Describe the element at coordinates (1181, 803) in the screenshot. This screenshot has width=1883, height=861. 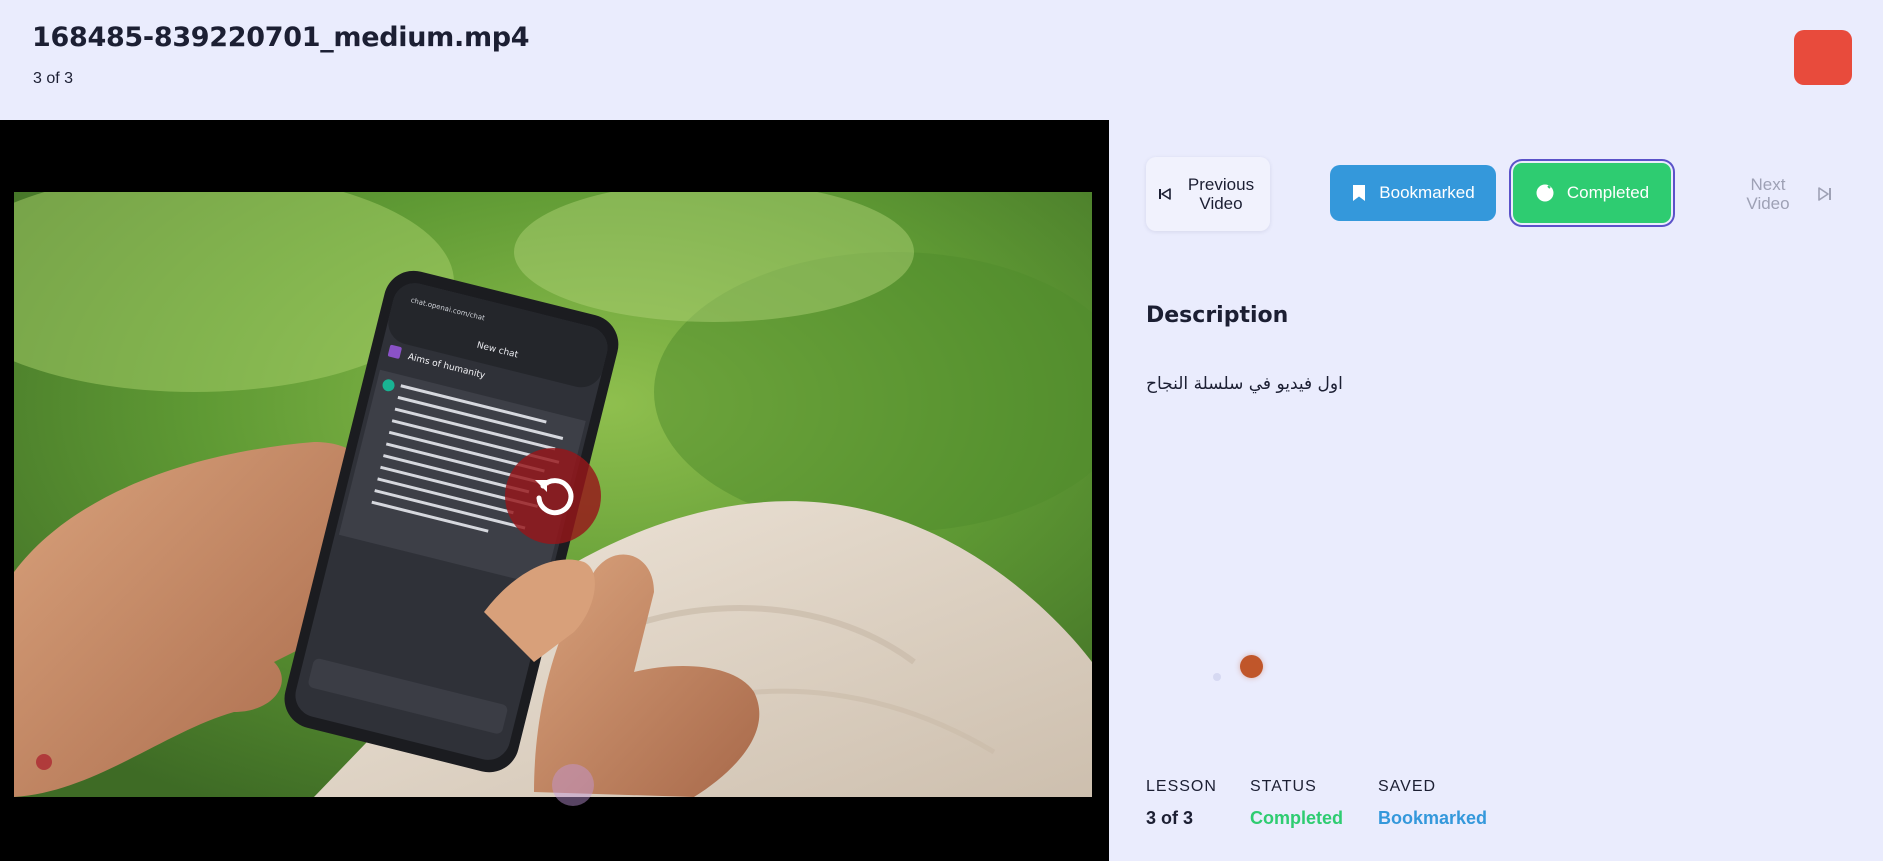
I see `meta-lesson: LESSON 3 of 3` at that location.